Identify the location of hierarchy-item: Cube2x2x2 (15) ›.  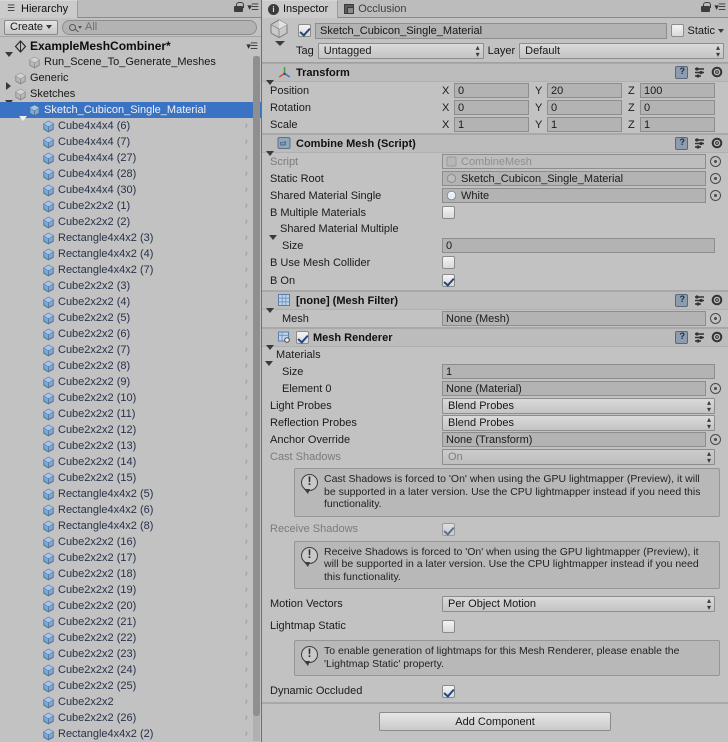
(130, 478).